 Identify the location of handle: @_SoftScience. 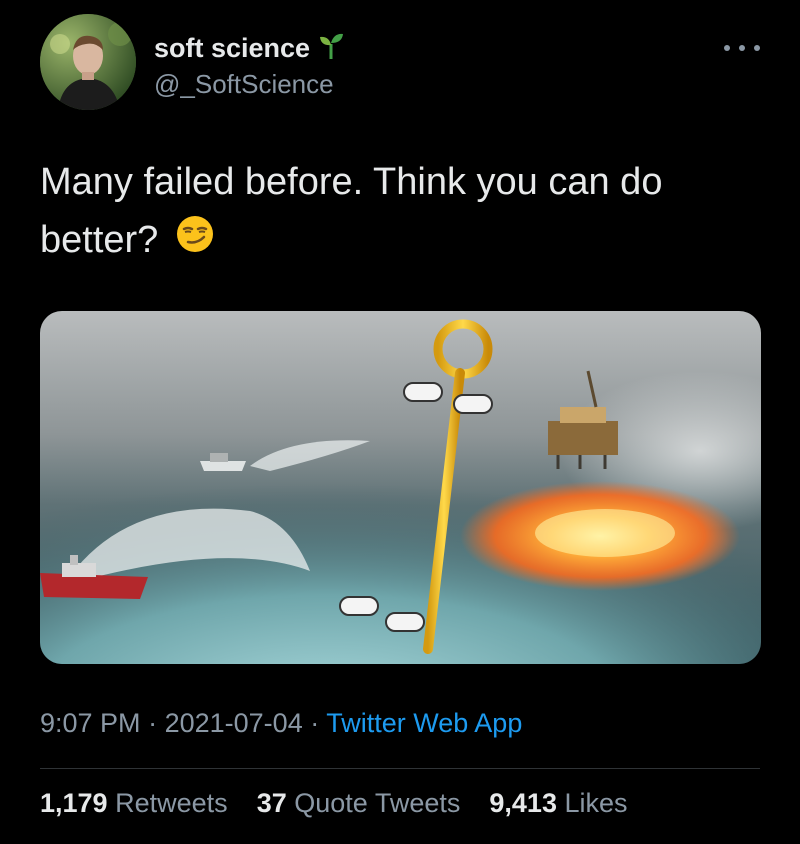
(249, 84).